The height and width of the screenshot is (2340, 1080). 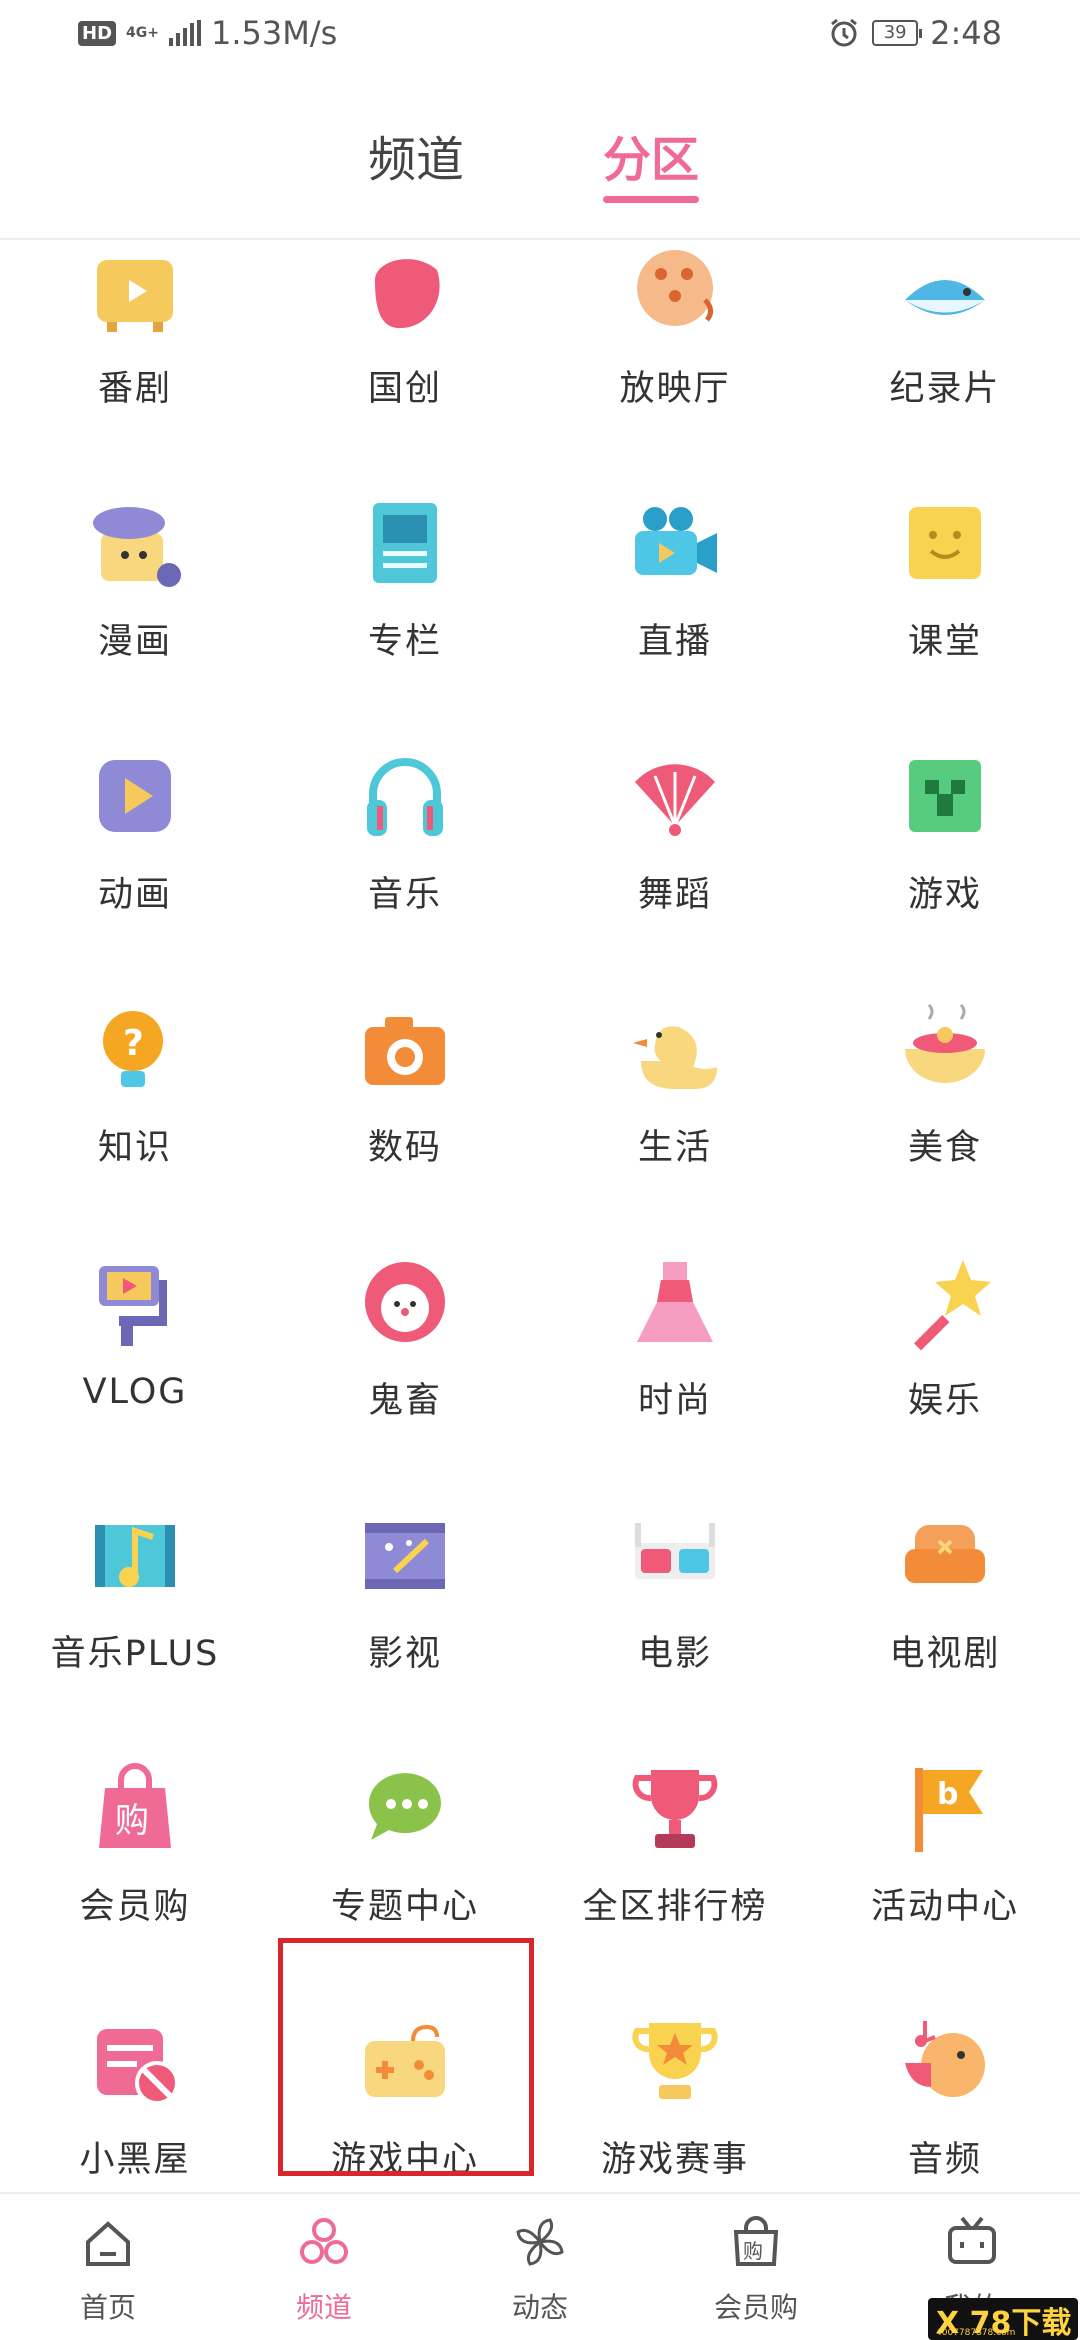 I want to click on network-type: 4G+, so click(x=142, y=33).